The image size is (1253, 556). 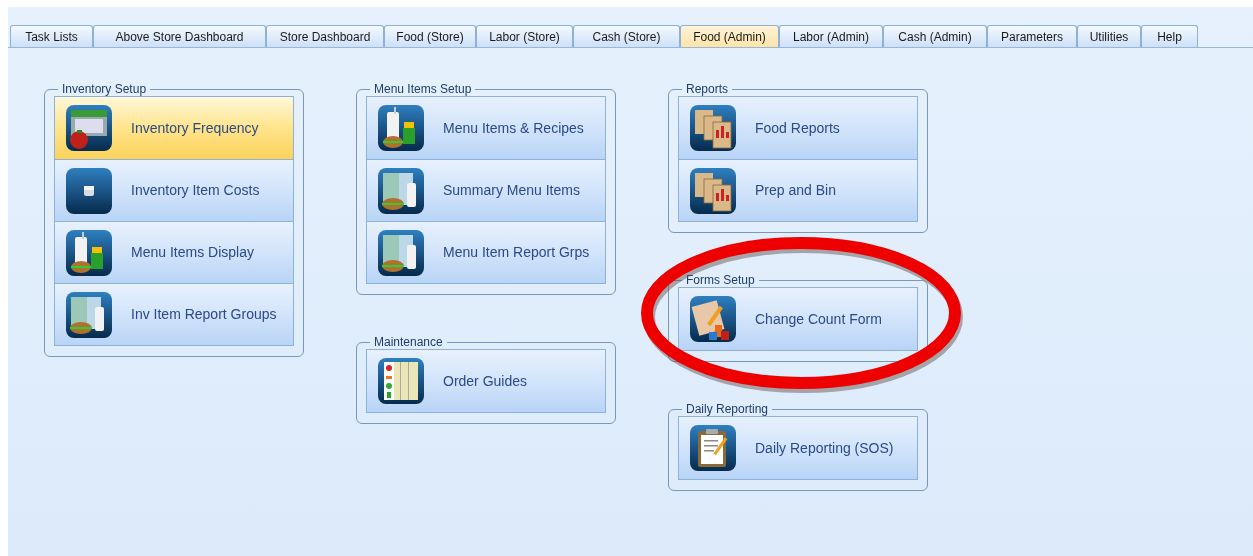 What do you see at coordinates (401, 381) in the screenshot?
I see `order-guide-icon` at bounding box center [401, 381].